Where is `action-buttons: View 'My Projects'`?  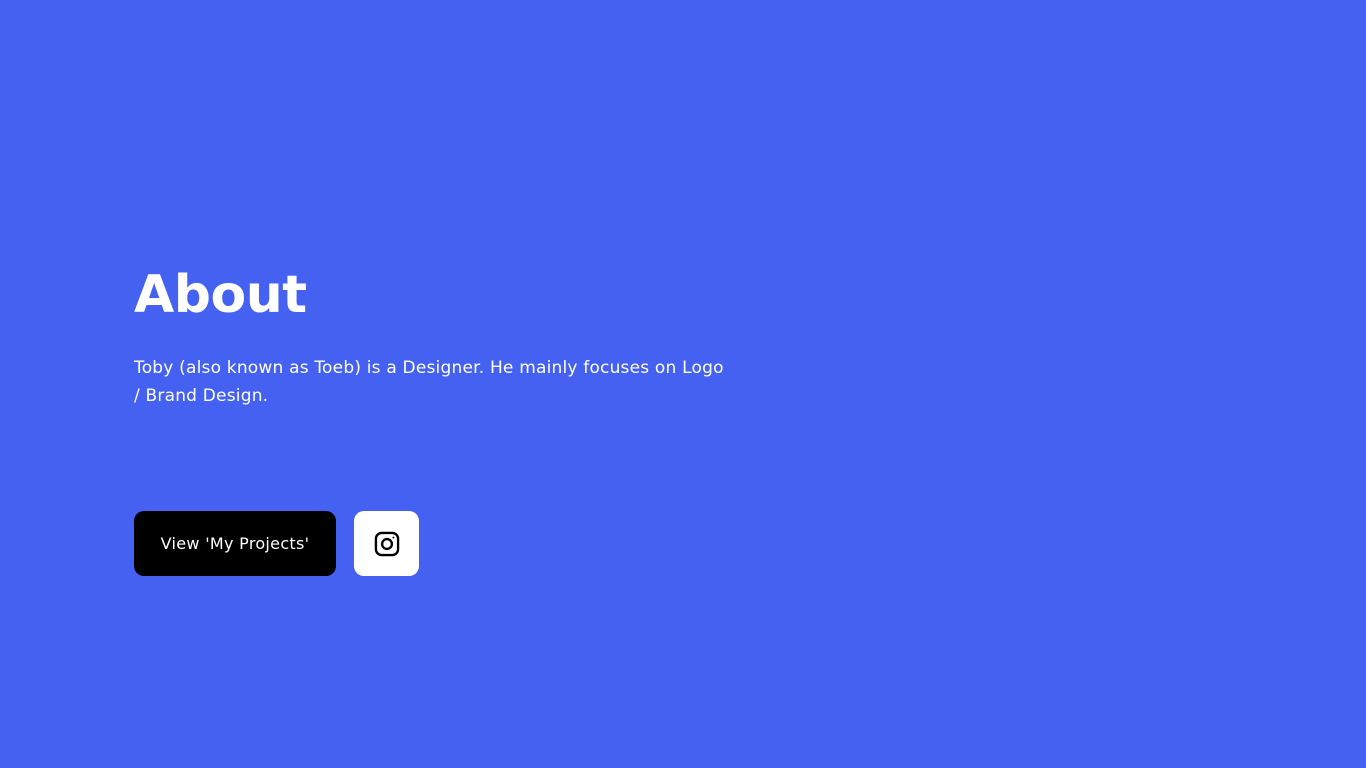 action-buttons: View 'My Projects' is located at coordinates (276, 543).